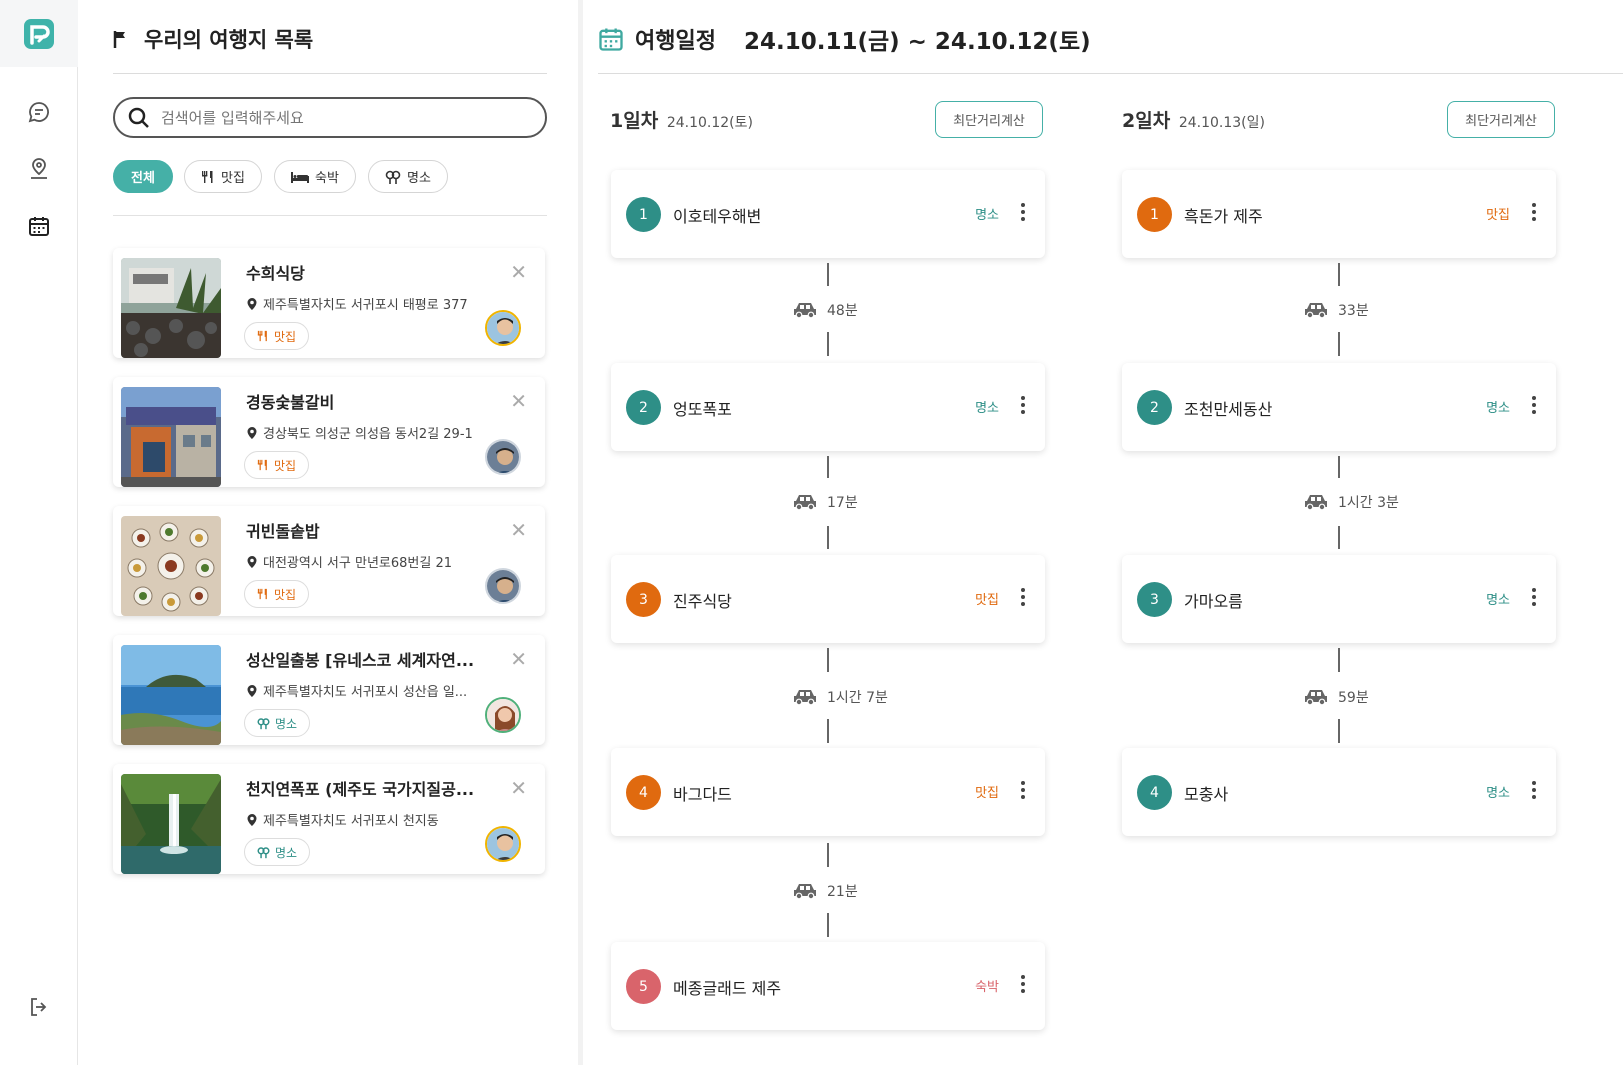 Image resolution: width=1623 pixels, height=1065 pixels. Describe the element at coordinates (143, 176) in the screenshot. I see `filter-all: 전체` at that location.